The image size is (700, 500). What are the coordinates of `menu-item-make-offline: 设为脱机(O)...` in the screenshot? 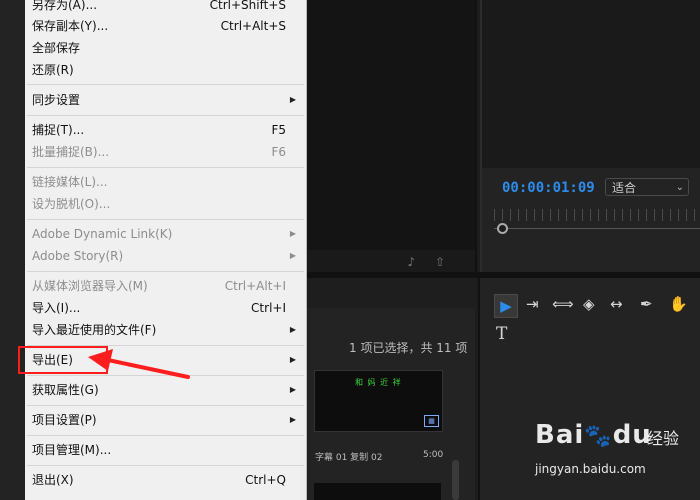 It's located at (165, 204).